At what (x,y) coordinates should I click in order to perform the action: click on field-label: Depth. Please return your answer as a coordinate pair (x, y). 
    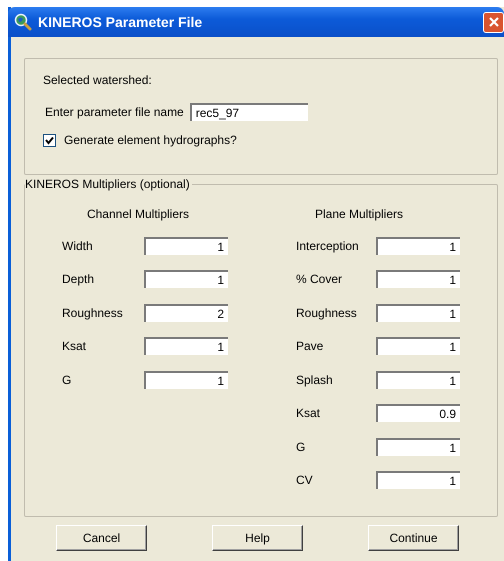
    Looking at the image, I should click on (79, 279).